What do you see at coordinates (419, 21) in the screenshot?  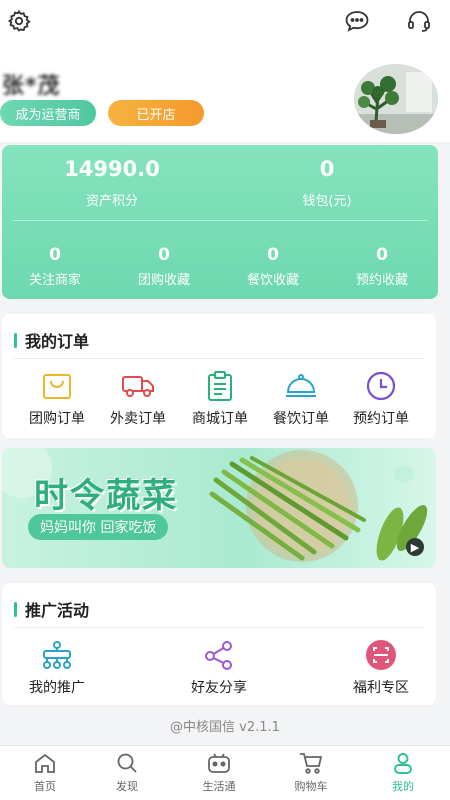 I see `headset-icon` at bounding box center [419, 21].